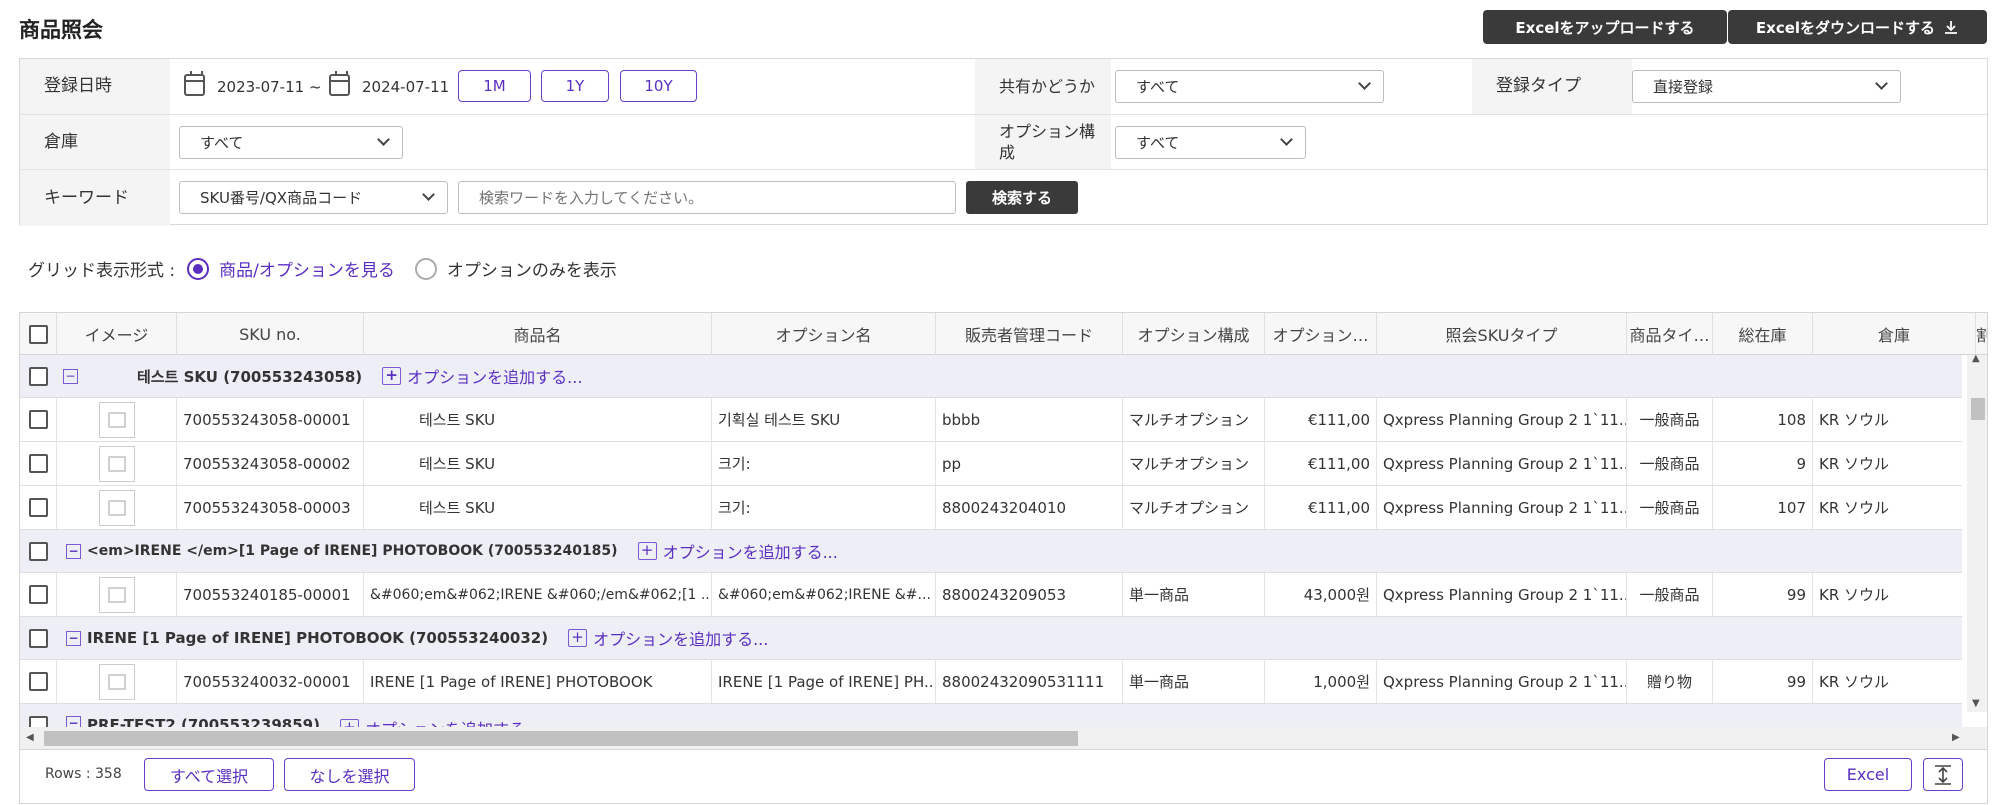  What do you see at coordinates (95, 198) in the screenshot?
I see `keyword-label: キーワード` at bounding box center [95, 198].